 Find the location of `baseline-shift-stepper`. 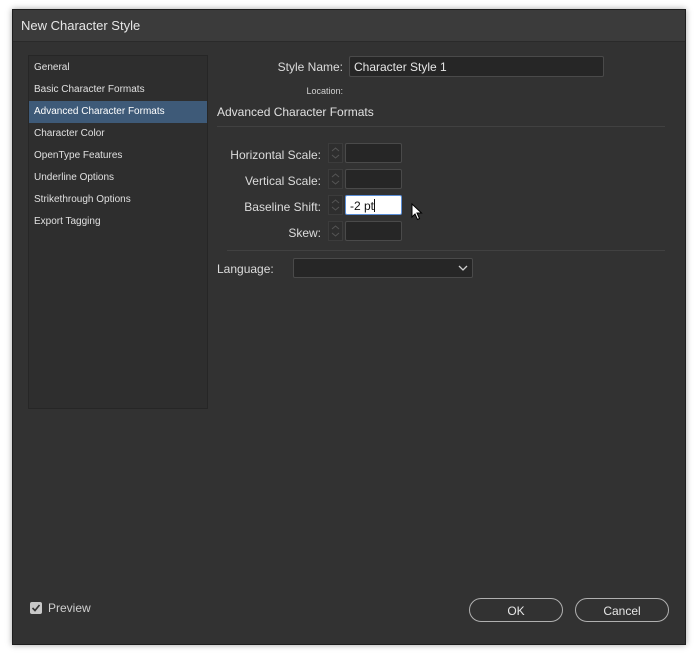

baseline-shift-stepper is located at coordinates (335, 205).